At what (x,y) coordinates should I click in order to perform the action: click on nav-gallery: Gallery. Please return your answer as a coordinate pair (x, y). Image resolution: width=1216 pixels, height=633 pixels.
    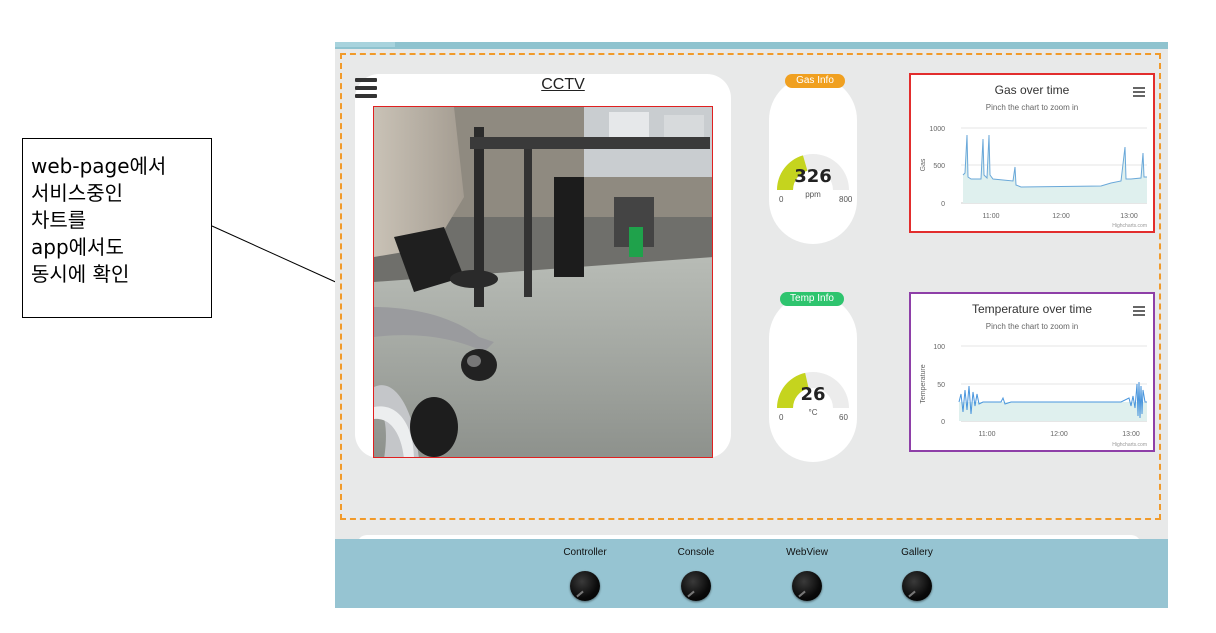
    Looking at the image, I should click on (917, 573).